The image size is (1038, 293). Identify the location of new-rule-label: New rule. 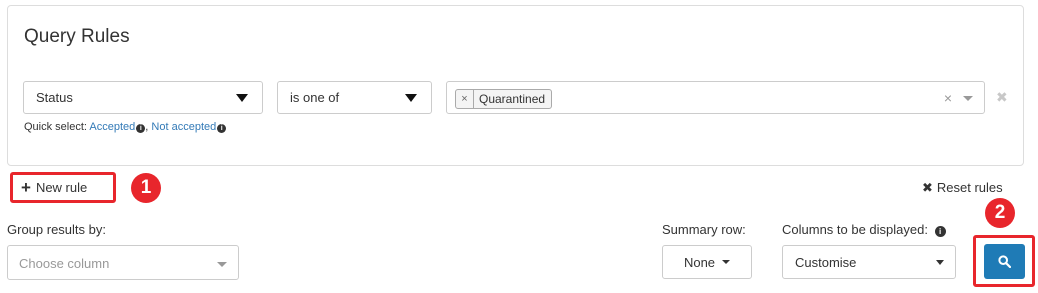
(61, 187).